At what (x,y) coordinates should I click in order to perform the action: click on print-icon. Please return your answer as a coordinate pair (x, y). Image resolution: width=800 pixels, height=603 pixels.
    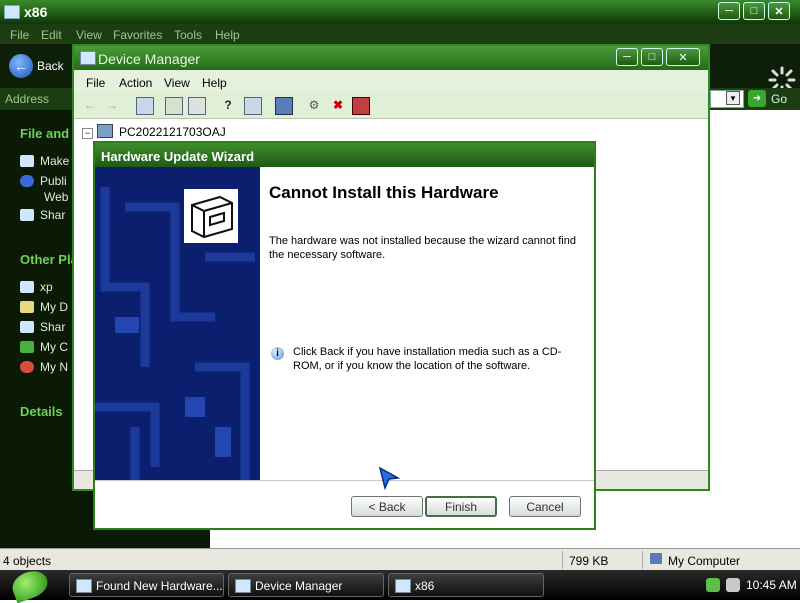
    Looking at the image, I should click on (197, 106).